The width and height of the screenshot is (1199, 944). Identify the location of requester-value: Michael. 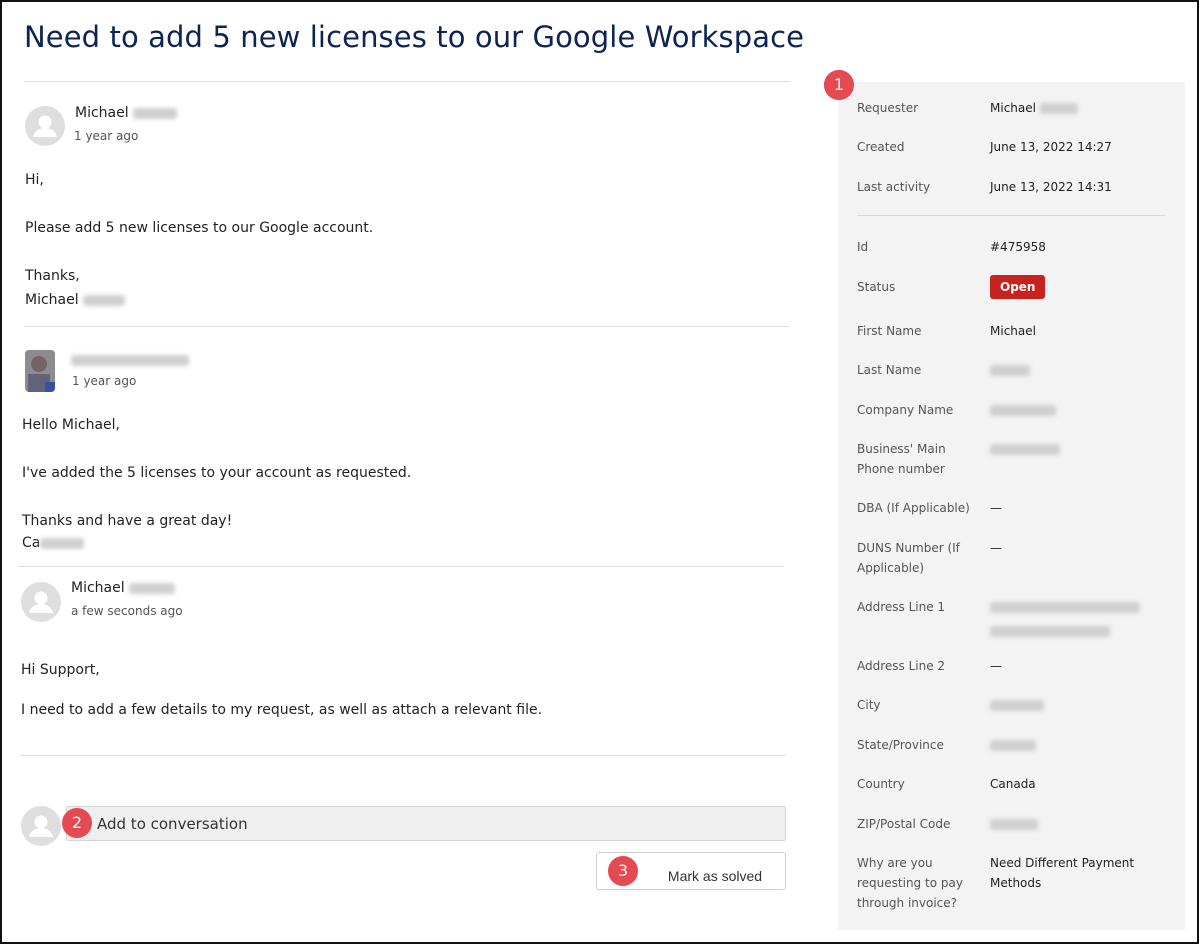
(1080, 108).